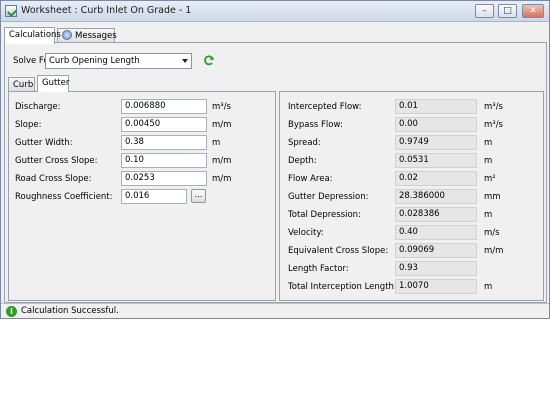 This screenshot has height=414, width=550. I want to click on slope-label: Slope:, so click(28, 125).